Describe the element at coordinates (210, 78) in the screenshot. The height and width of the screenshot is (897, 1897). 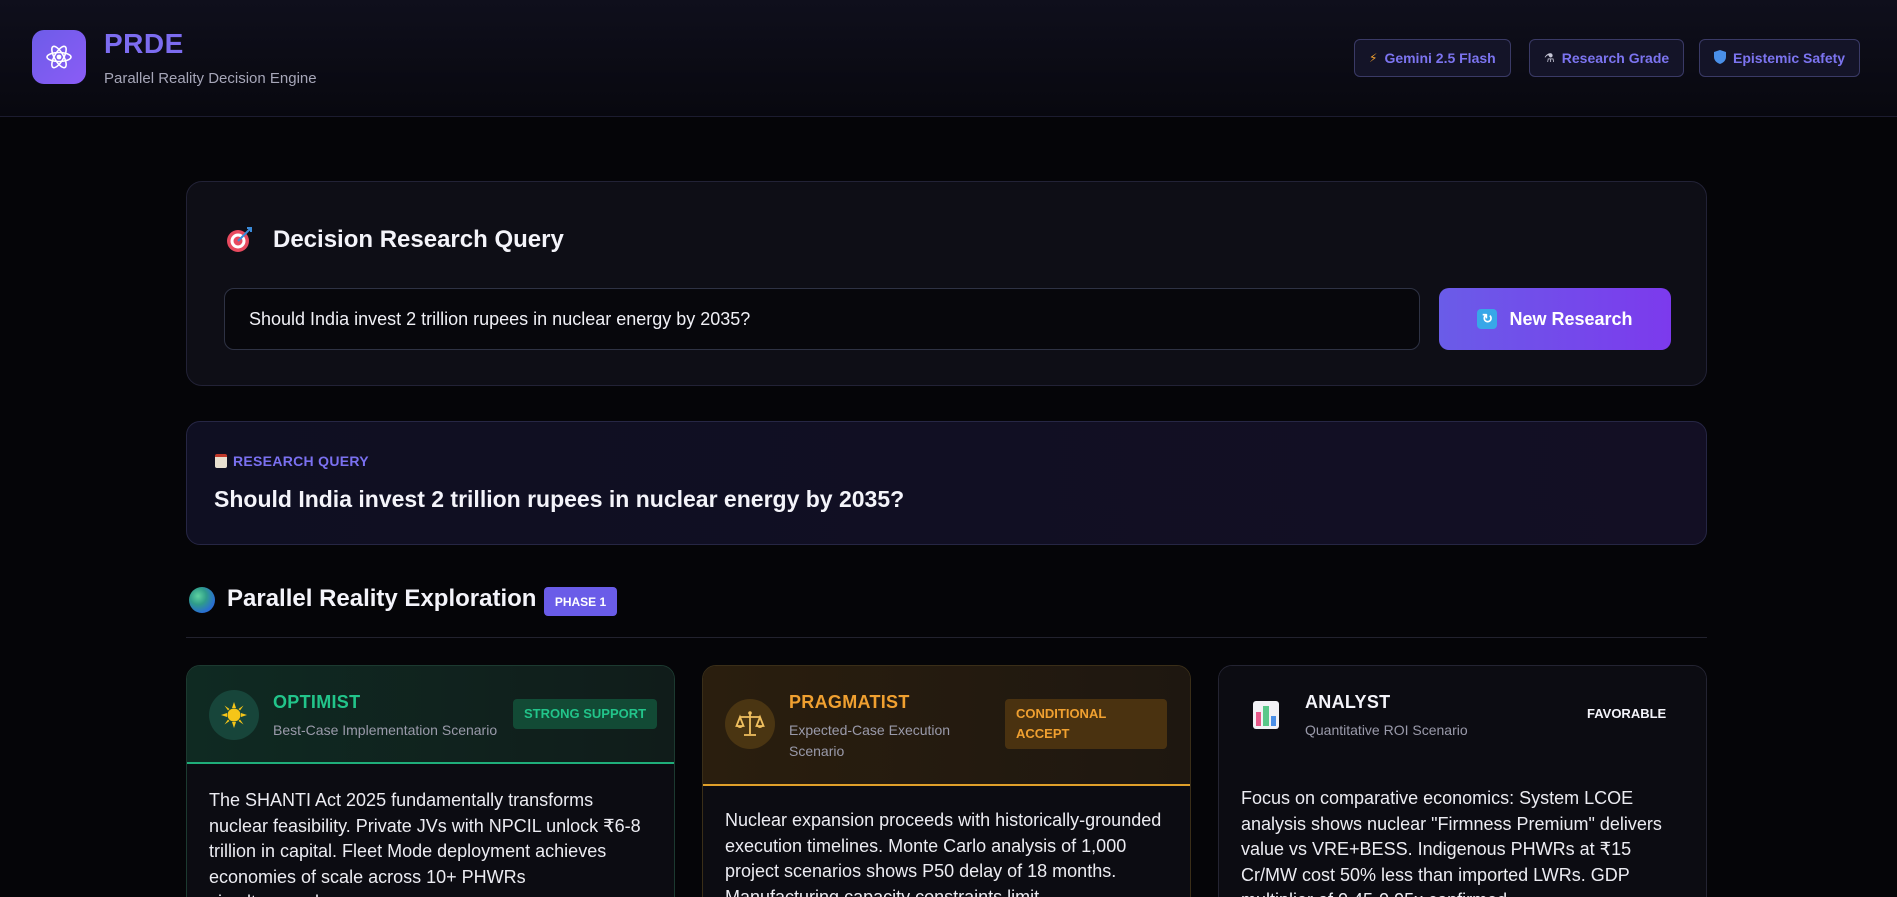
I see `app-subtitle: Parallel Reality Decision Engine` at that location.